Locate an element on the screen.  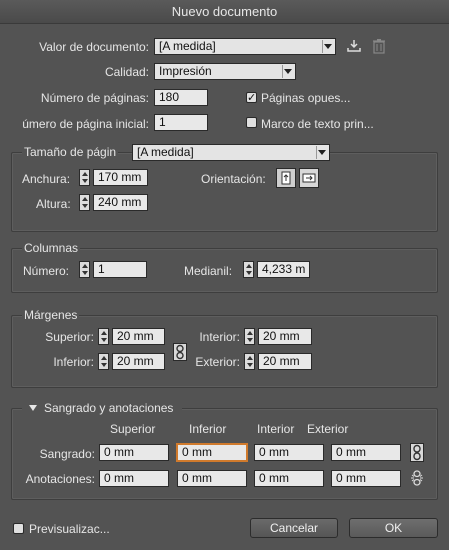
save-preset-icon is located at coordinates (354, 46).